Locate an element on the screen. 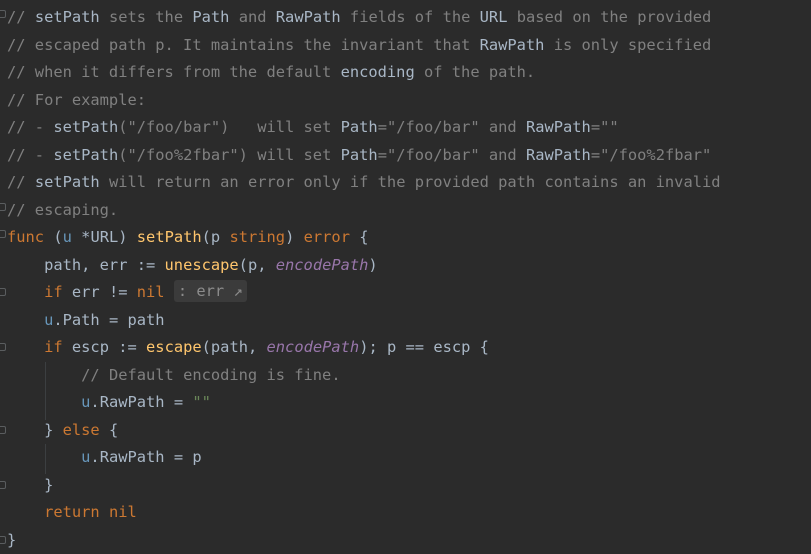  code-token: based on the provided is located at coordinates (609, 17).